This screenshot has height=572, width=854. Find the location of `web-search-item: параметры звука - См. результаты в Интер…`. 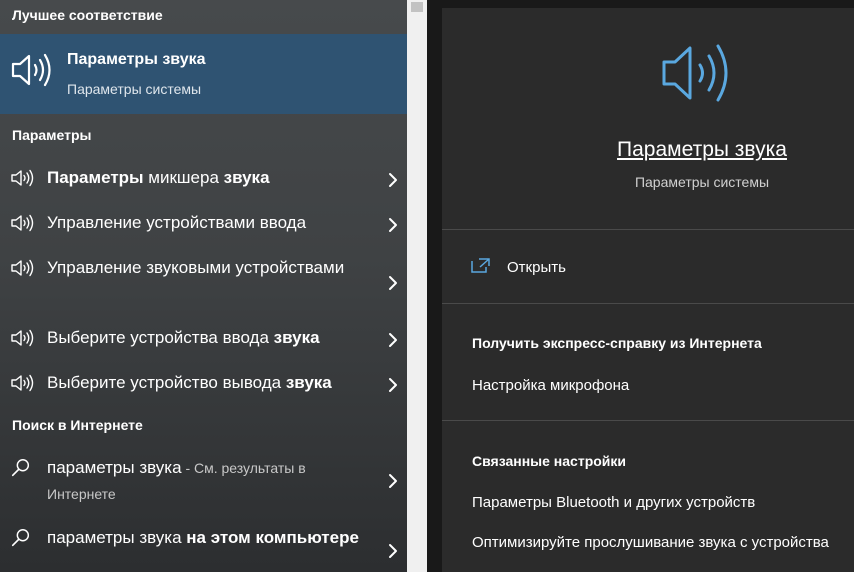

web-search-item: параметры звука - См. результаты в Интер… is located at coordinates (203, 481).